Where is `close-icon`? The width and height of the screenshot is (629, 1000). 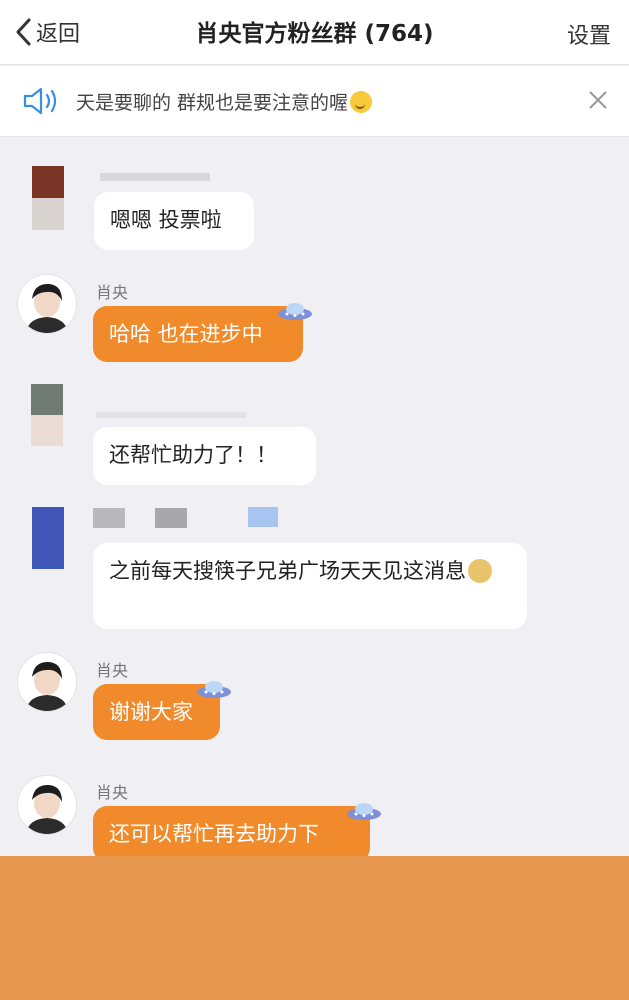
close-icon is located at coordinates (598, 100).